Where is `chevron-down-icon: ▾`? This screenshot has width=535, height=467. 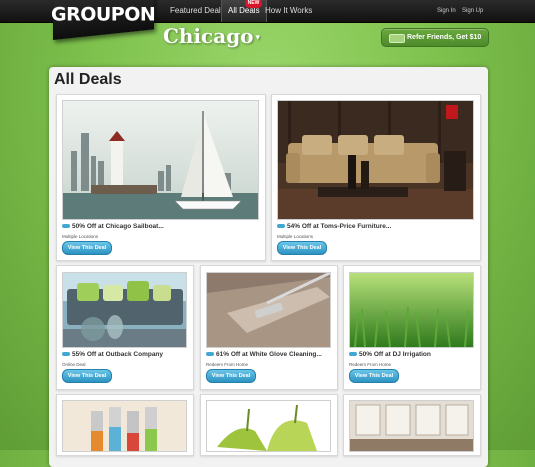
chevron-down-icon: ▾ is located at coordinates (258, 37).